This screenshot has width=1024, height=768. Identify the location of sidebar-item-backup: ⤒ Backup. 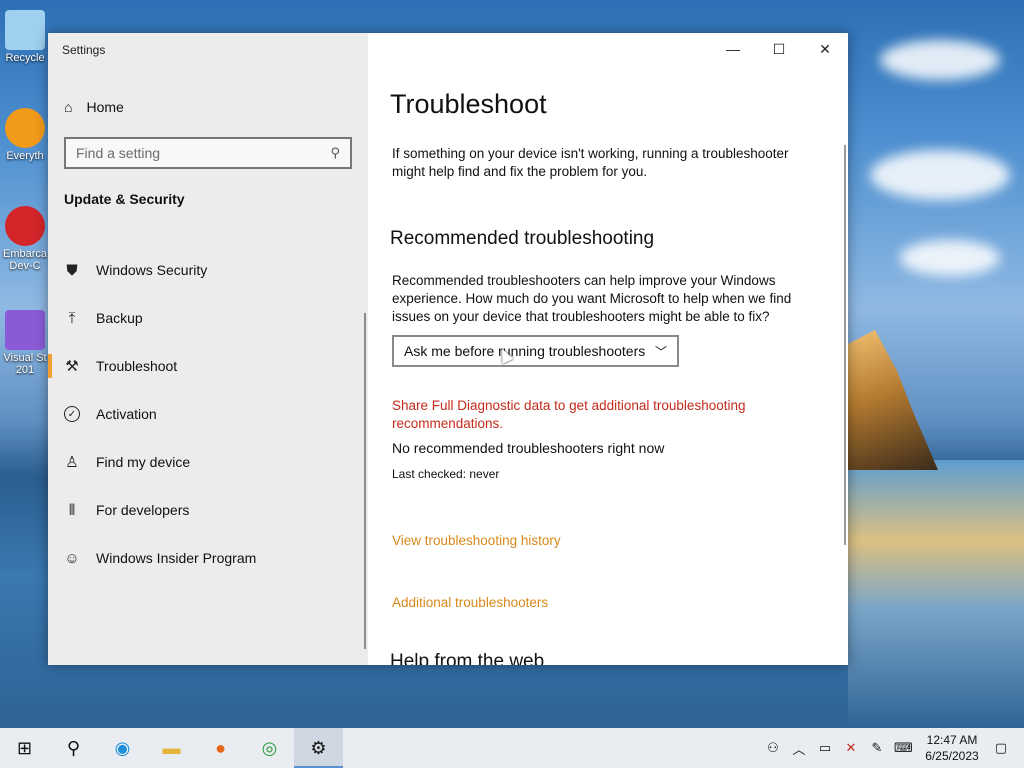
(206, 318).